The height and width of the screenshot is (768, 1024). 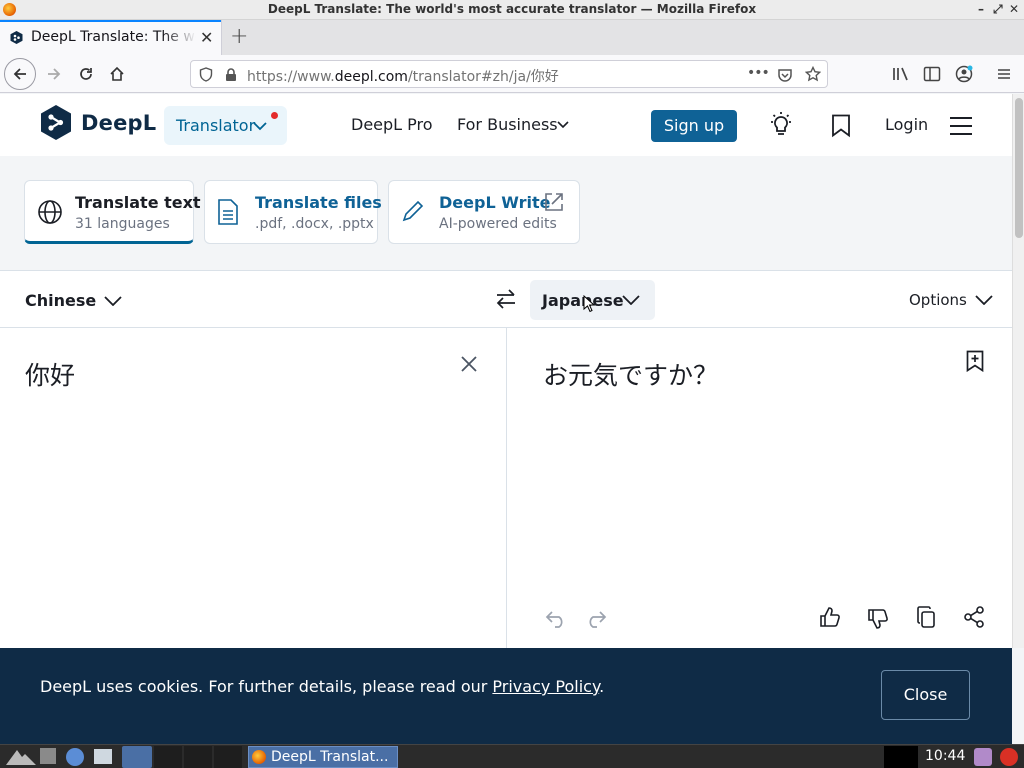 What do you see at coordinates (512, 756) in the screenshot?
I see `os-taskbar: DeepL Translat... 10:44` at bounding box center [512, 756].